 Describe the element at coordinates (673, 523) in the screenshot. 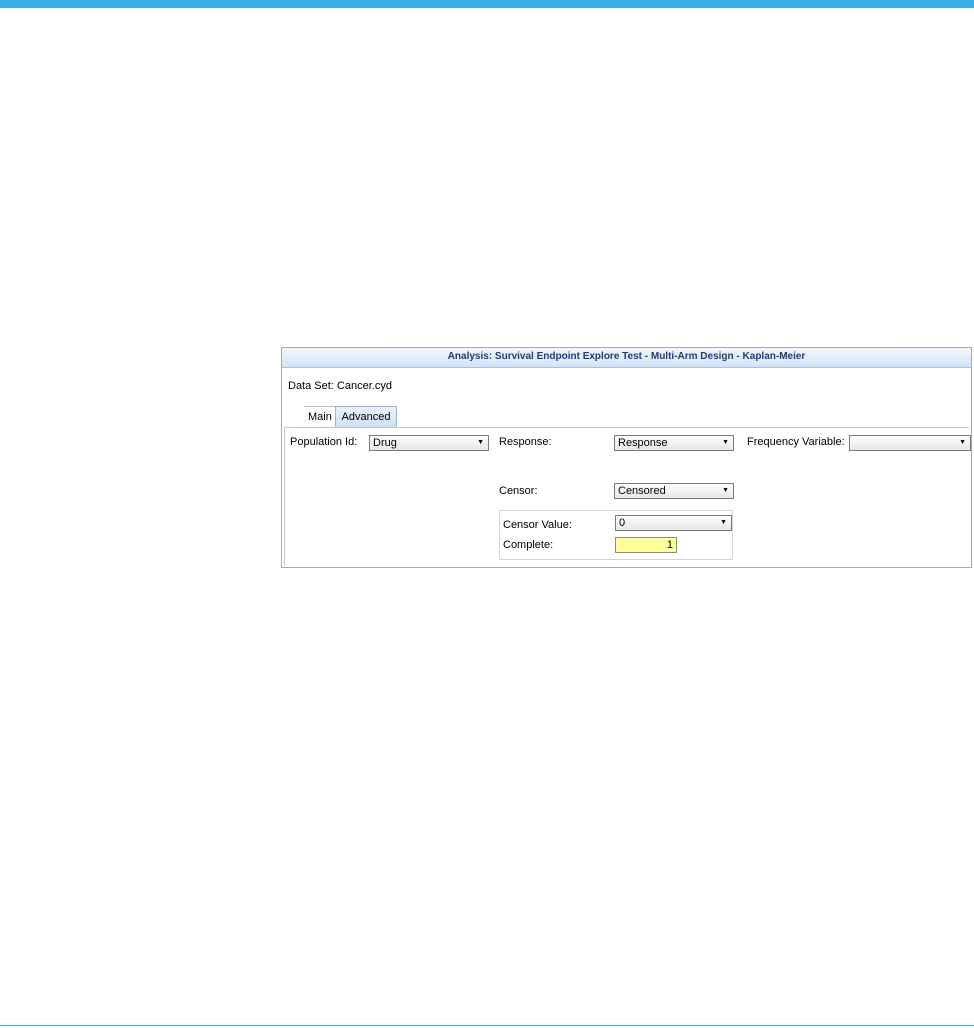

I see `censor-value-select: 0 ▼` at that location.